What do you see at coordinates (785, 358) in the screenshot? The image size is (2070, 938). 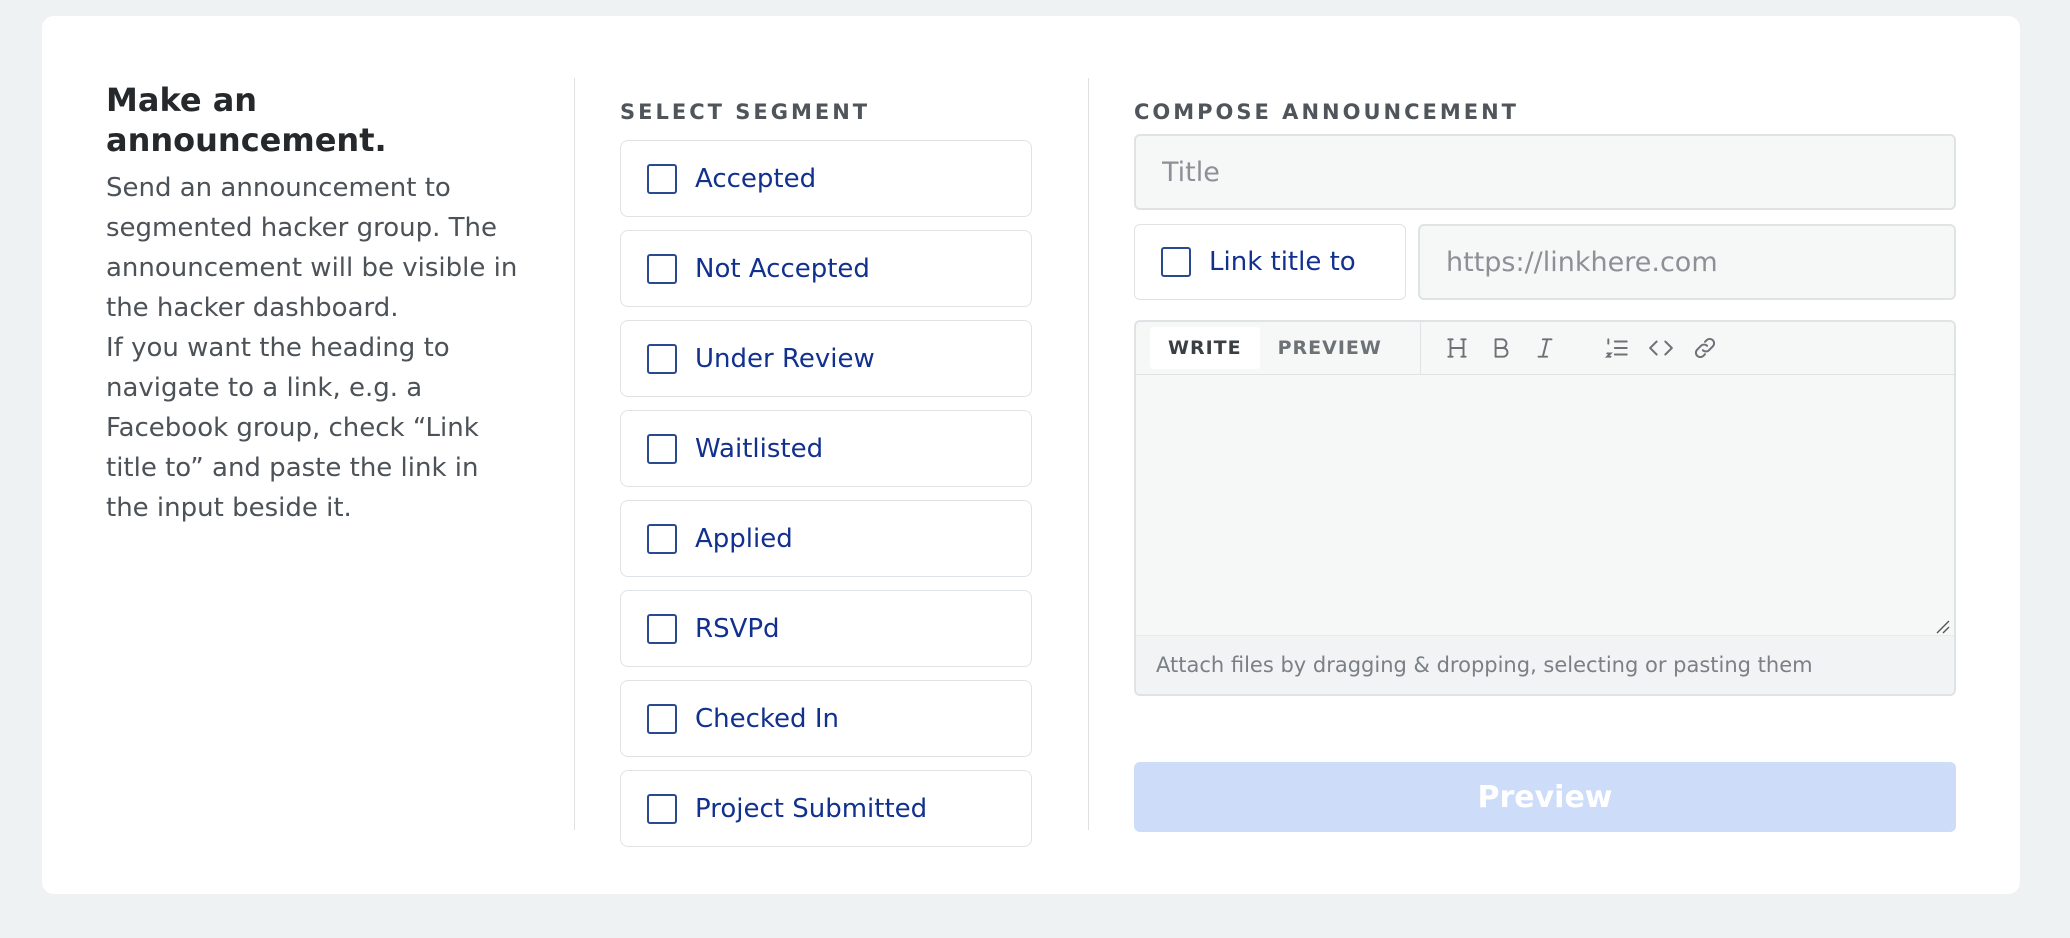 I see `segment-option-label: Under Review` at bounding box center [785, 358].